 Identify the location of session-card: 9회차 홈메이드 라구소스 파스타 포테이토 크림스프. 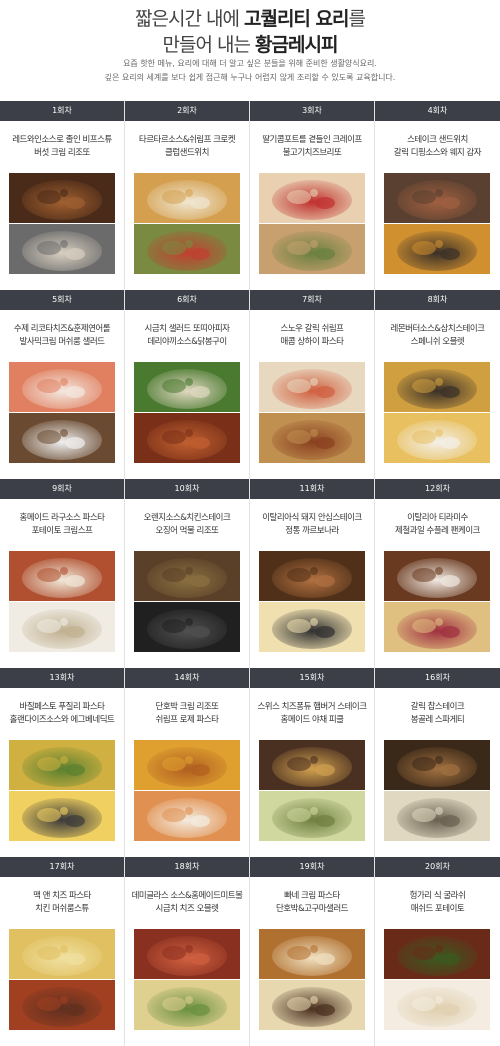
(62, 573).